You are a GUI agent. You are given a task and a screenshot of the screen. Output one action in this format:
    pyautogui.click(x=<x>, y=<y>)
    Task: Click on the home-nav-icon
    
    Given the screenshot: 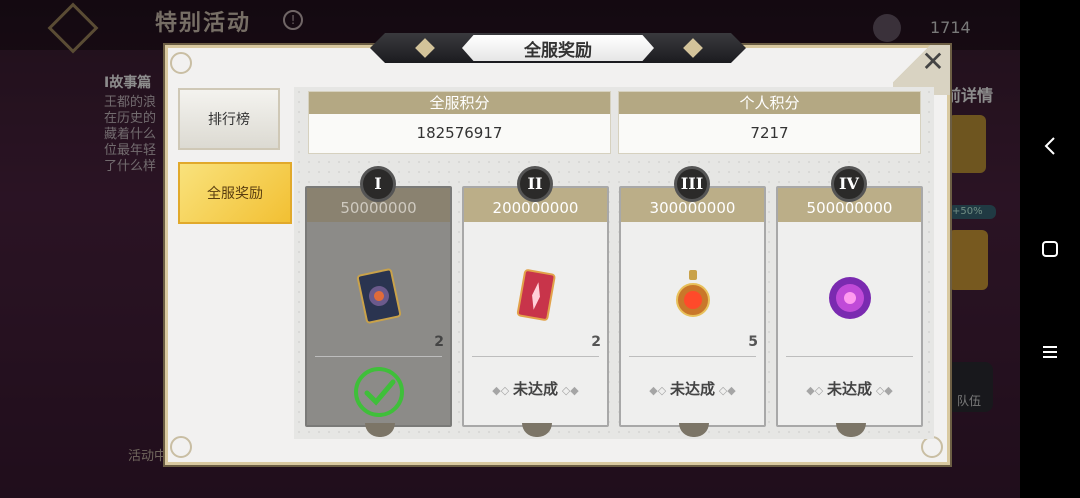 What is the action you would take?
    pyautogui.click(x=1050, y=249)
    